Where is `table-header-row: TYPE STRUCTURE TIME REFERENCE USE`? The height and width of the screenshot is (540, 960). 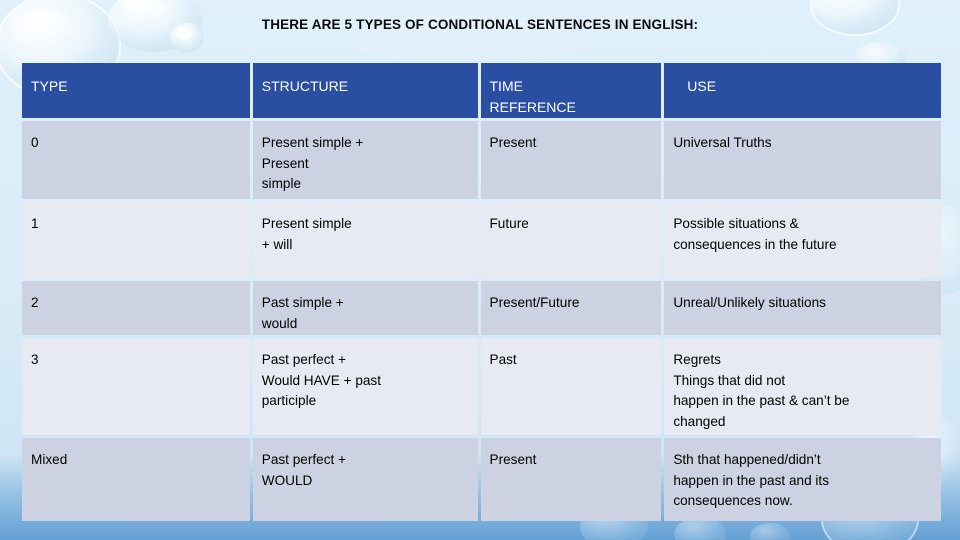 table-header-row: TYPE STRUCTURE TIME REFERENCE USE is located at coordinates (481, 90).